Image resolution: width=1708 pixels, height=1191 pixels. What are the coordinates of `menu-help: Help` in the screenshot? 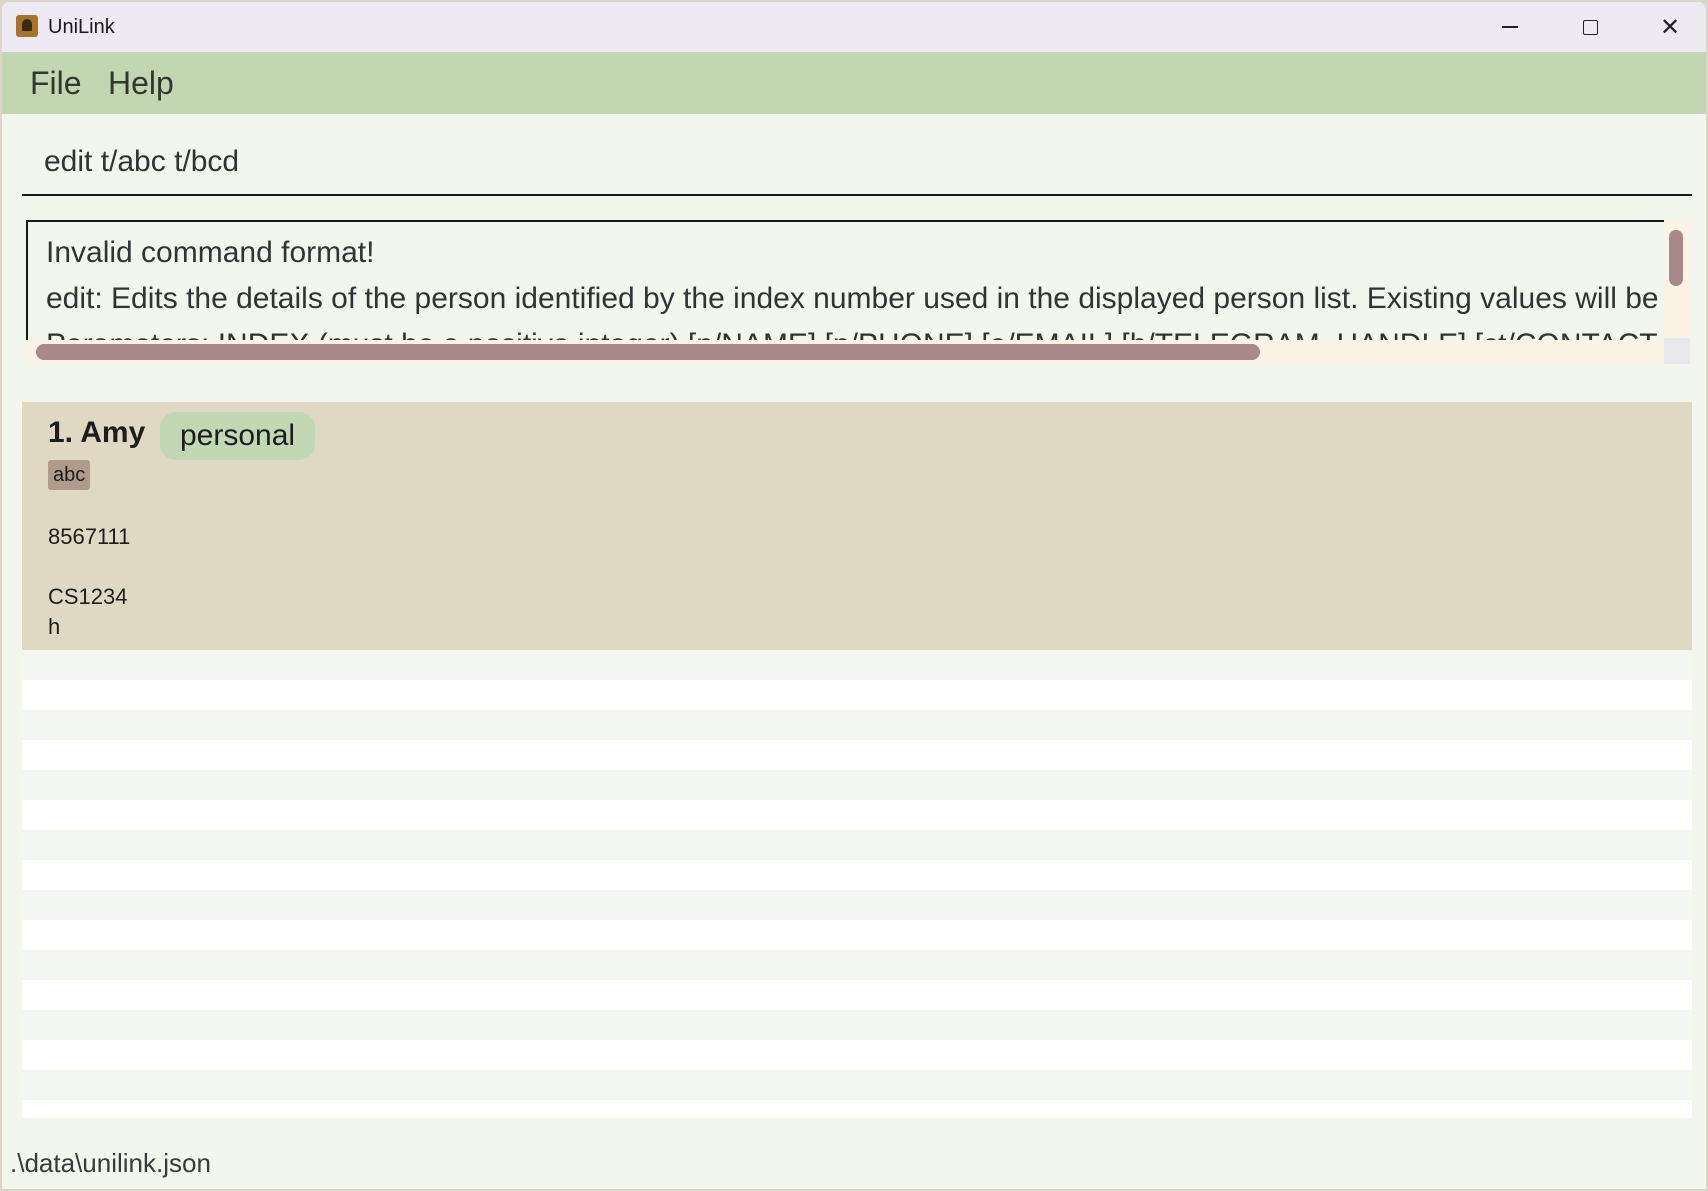 It's located at (141, 83).